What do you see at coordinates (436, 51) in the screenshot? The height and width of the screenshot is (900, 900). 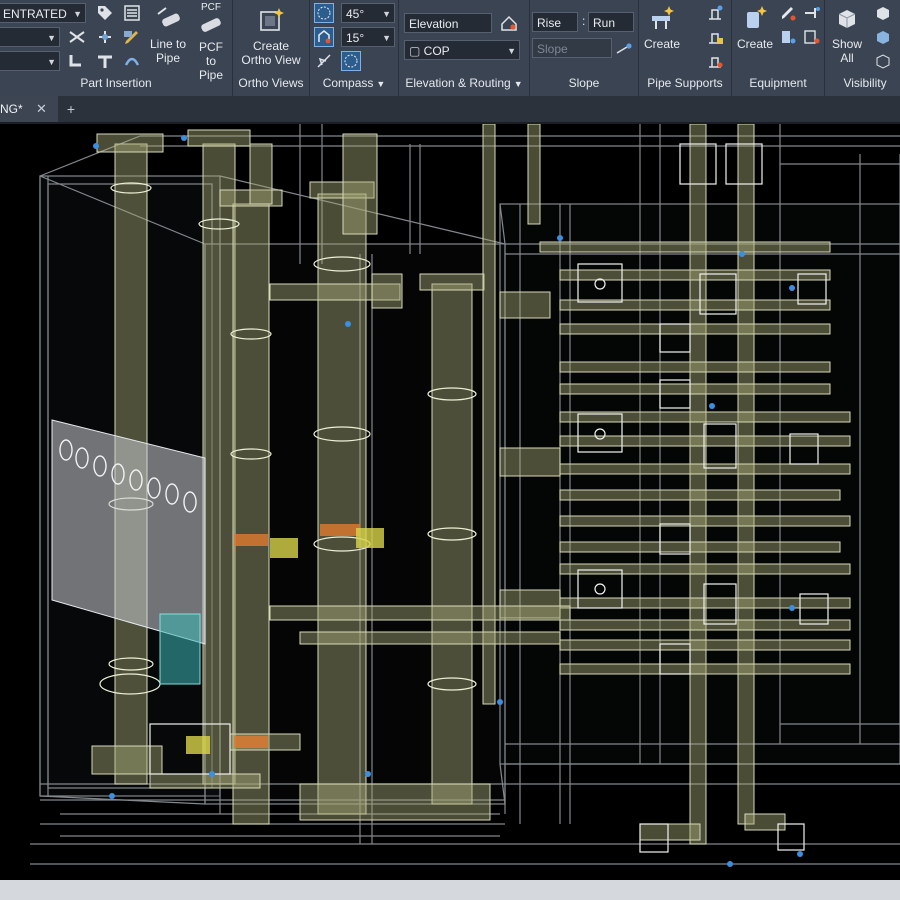 I see `cop-value: COP` at bounding box center [436, 51].